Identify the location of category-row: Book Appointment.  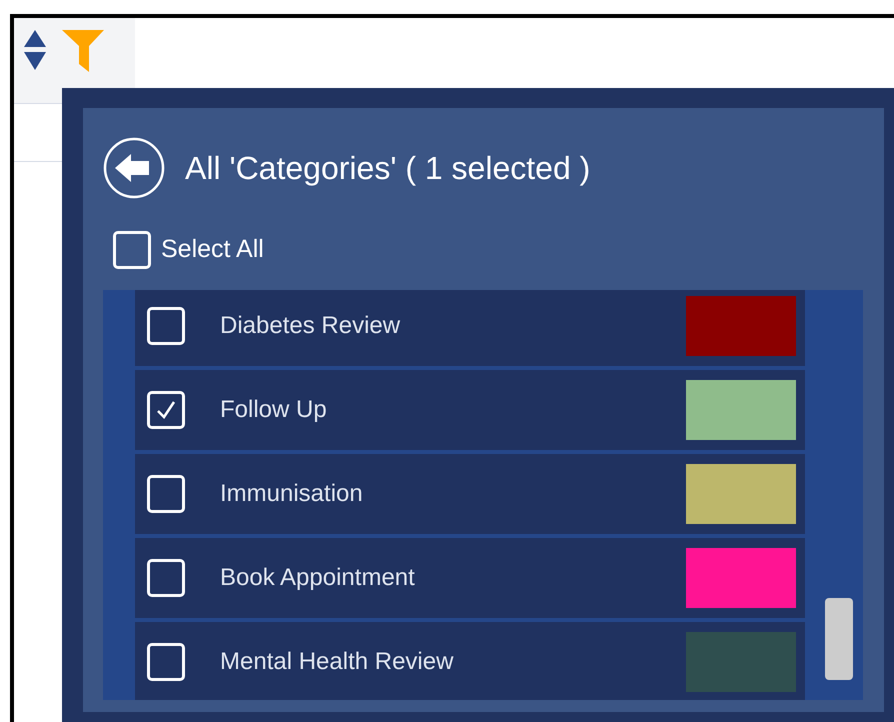
(470, 578).